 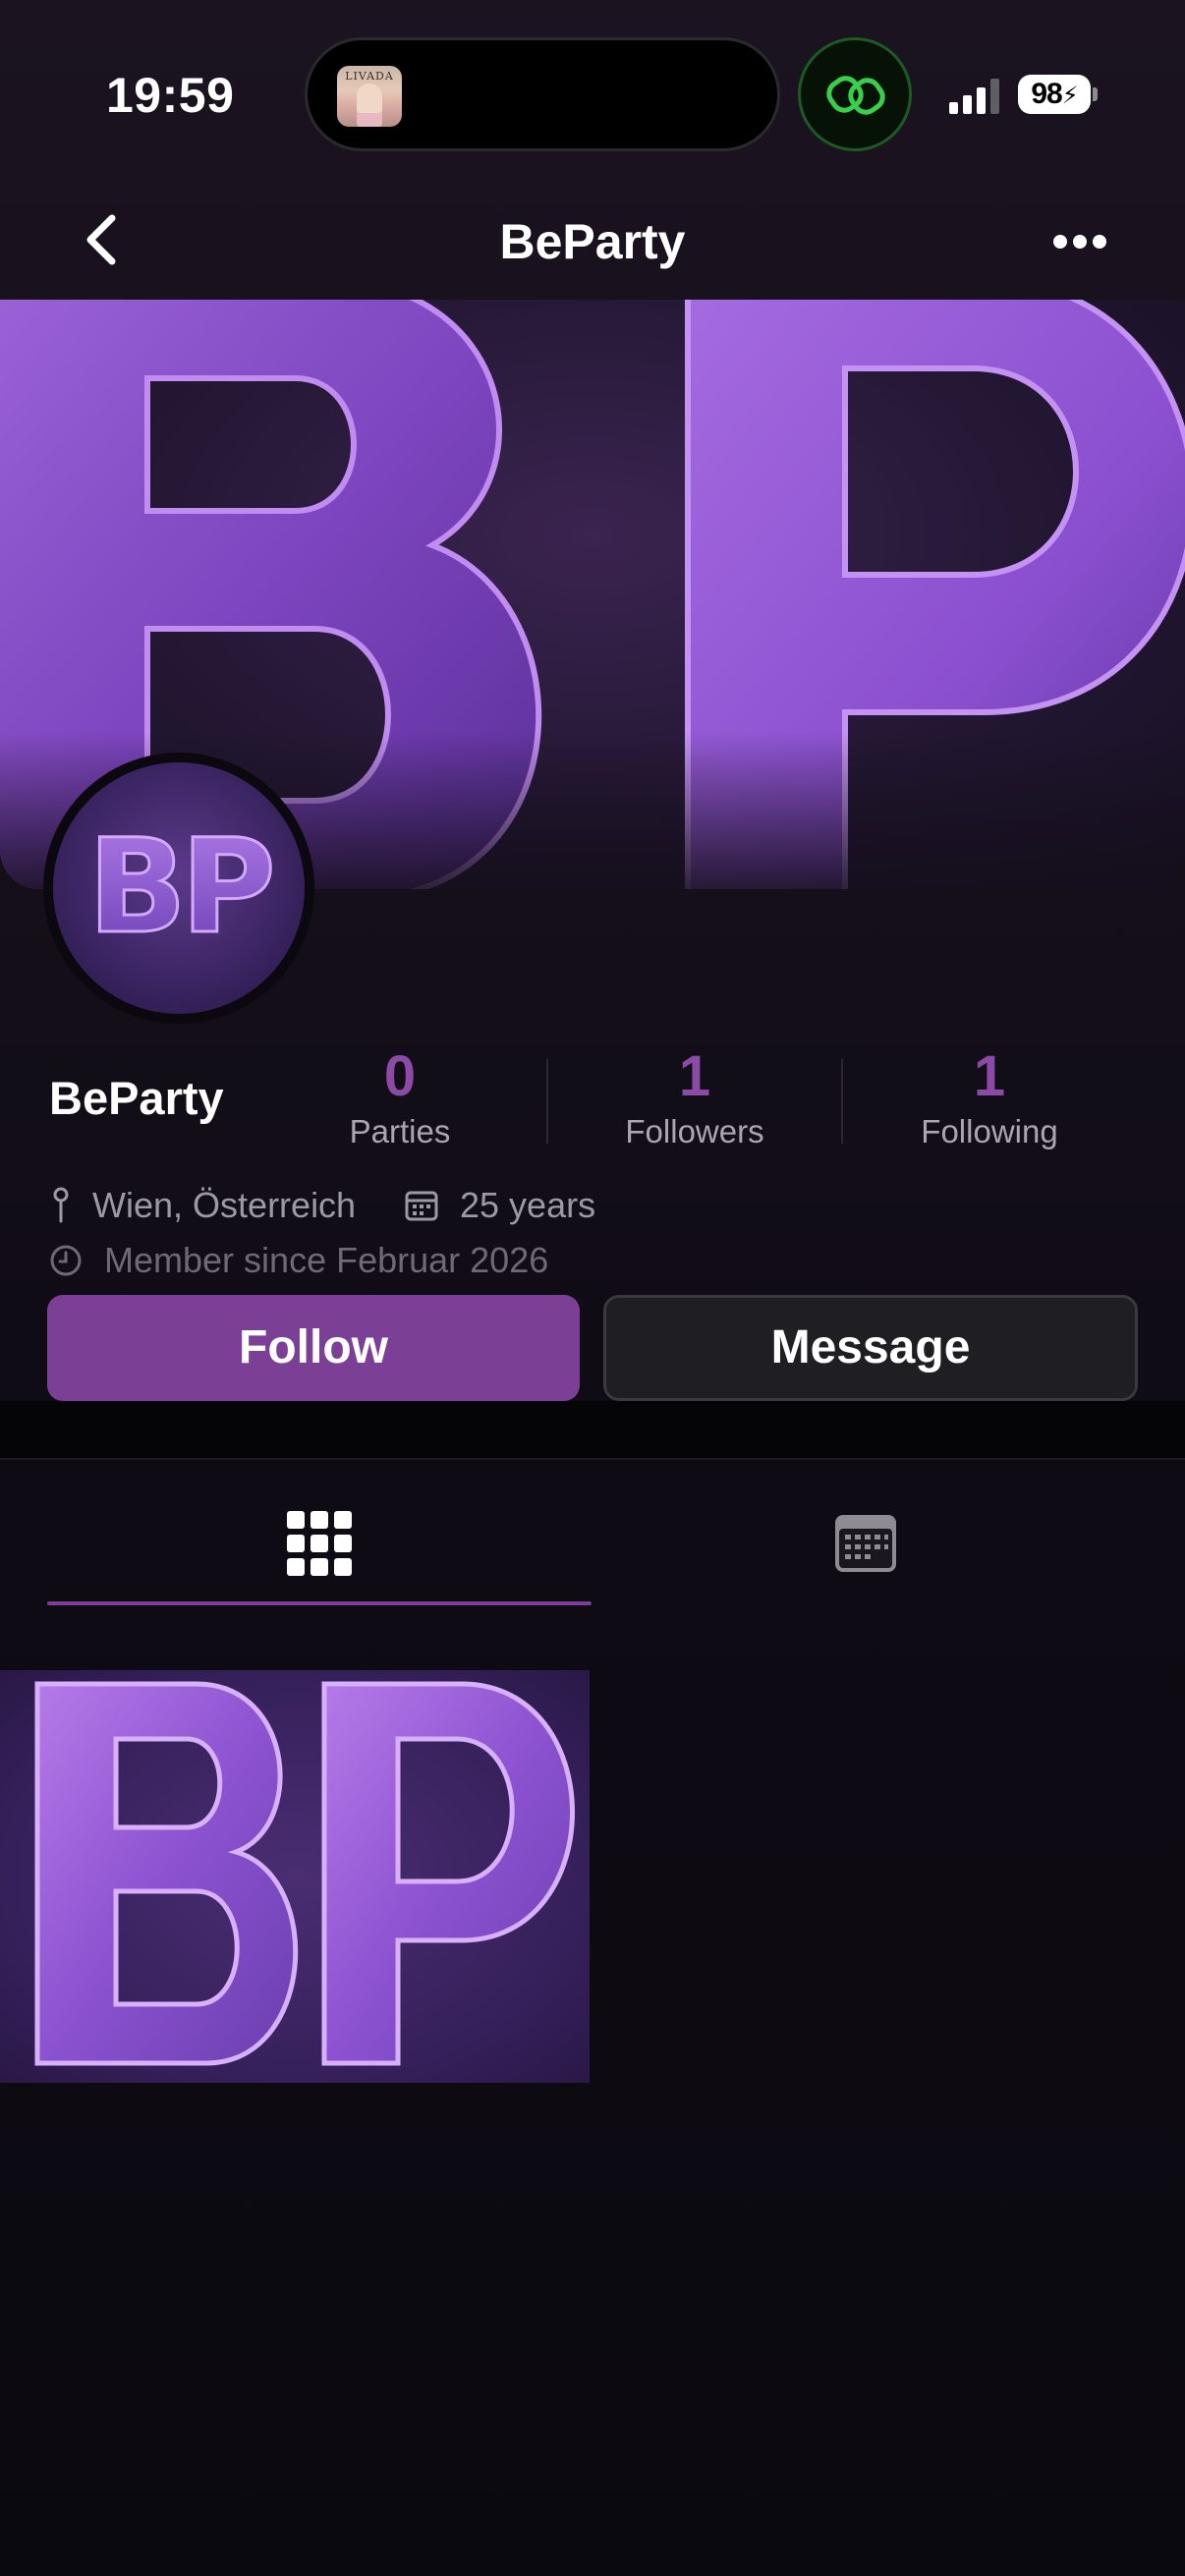 I want to click on more-options-button, so click(x=1080, y=241).